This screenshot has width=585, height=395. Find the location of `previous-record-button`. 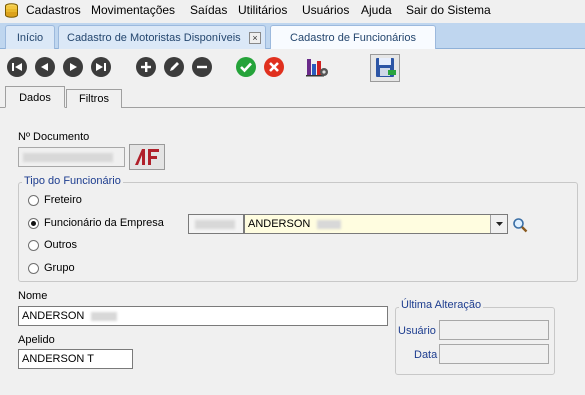

previous-record-button is located at coordinates (45, 67).